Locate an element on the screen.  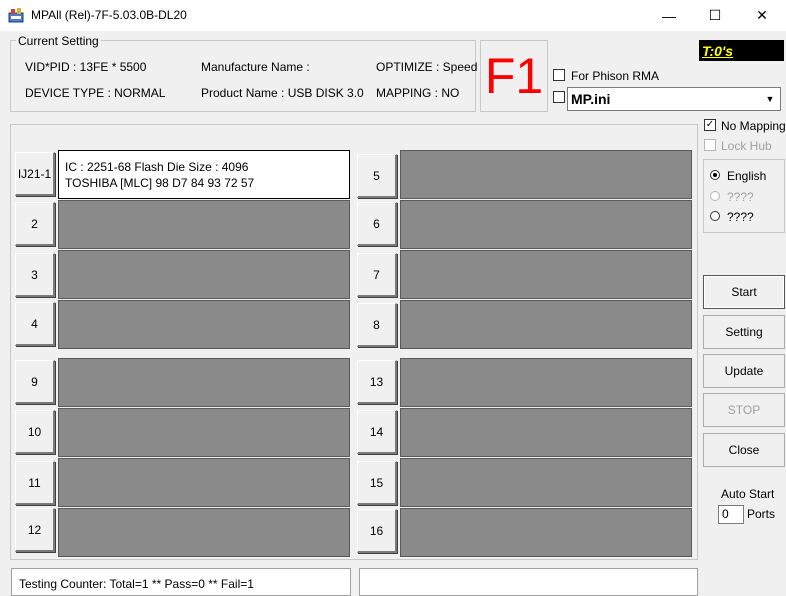
for-phison-rma-checkbox is located at coordinates (559, 75).